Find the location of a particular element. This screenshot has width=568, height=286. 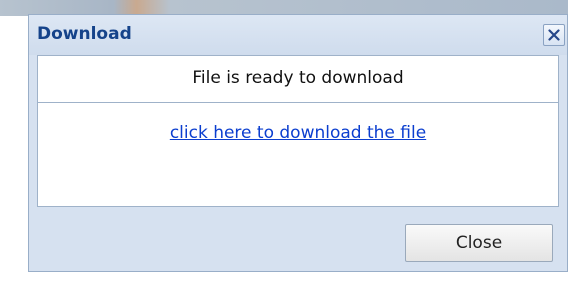

download-link: click here to download the file is located at coordinates (298, 133).